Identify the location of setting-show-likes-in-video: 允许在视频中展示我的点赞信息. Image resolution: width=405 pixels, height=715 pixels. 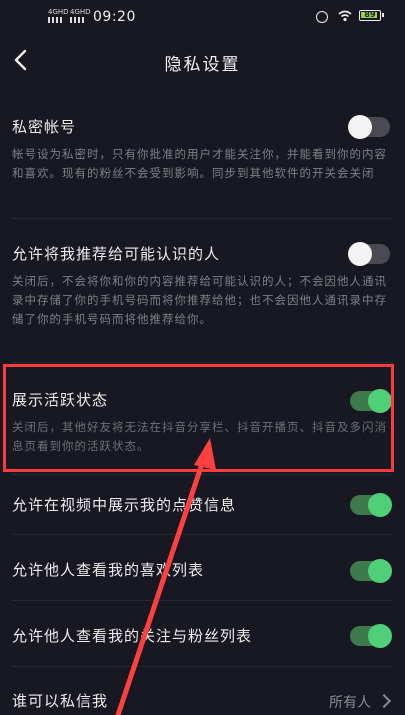
(202, 504).